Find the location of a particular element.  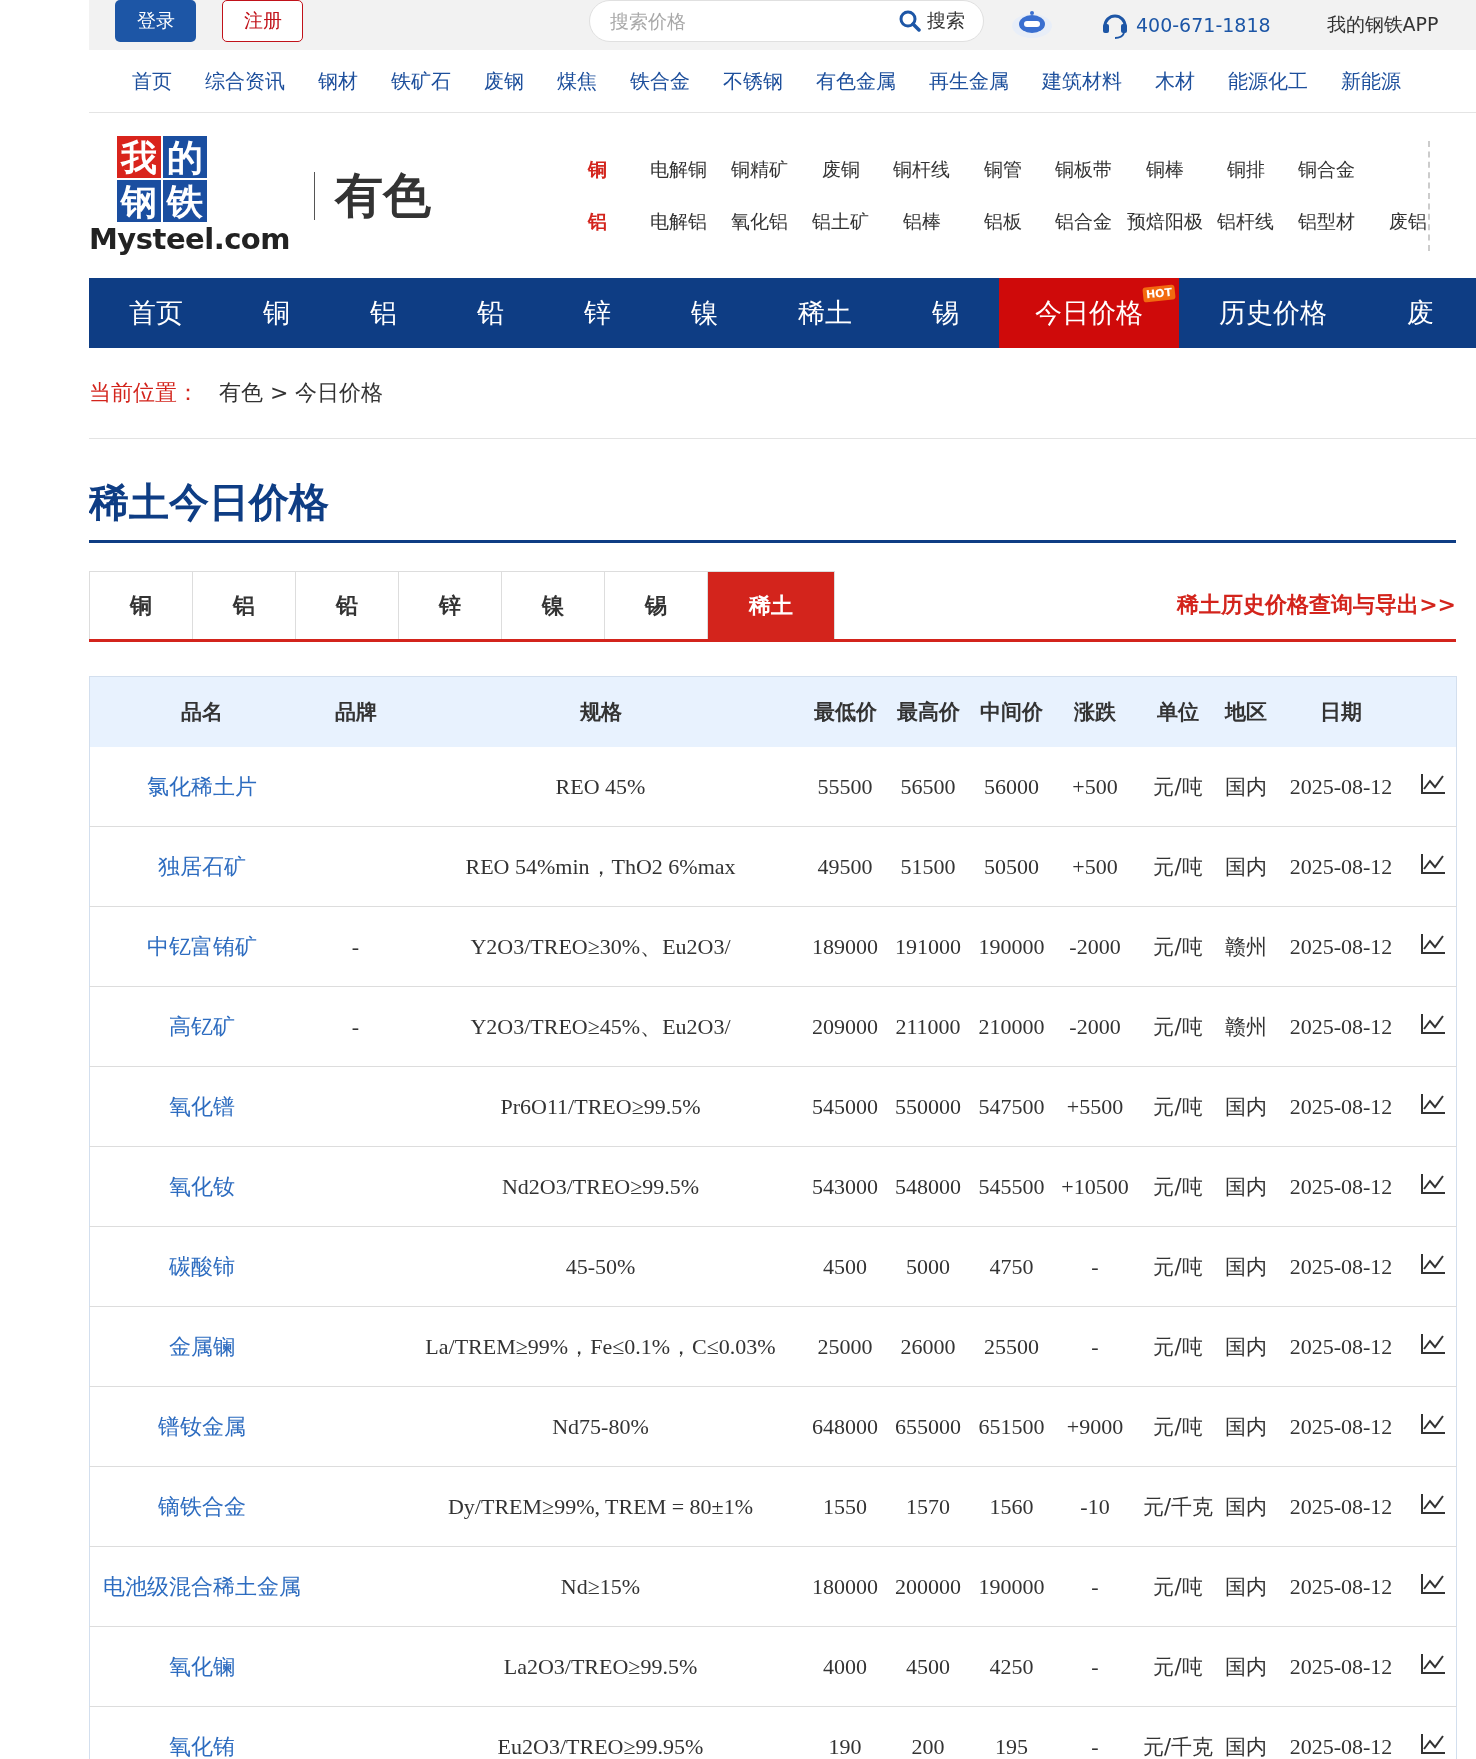

table-cell: Dy/TREM≥99%, TREM = 80±1% is located at coordinates (600, 1506).